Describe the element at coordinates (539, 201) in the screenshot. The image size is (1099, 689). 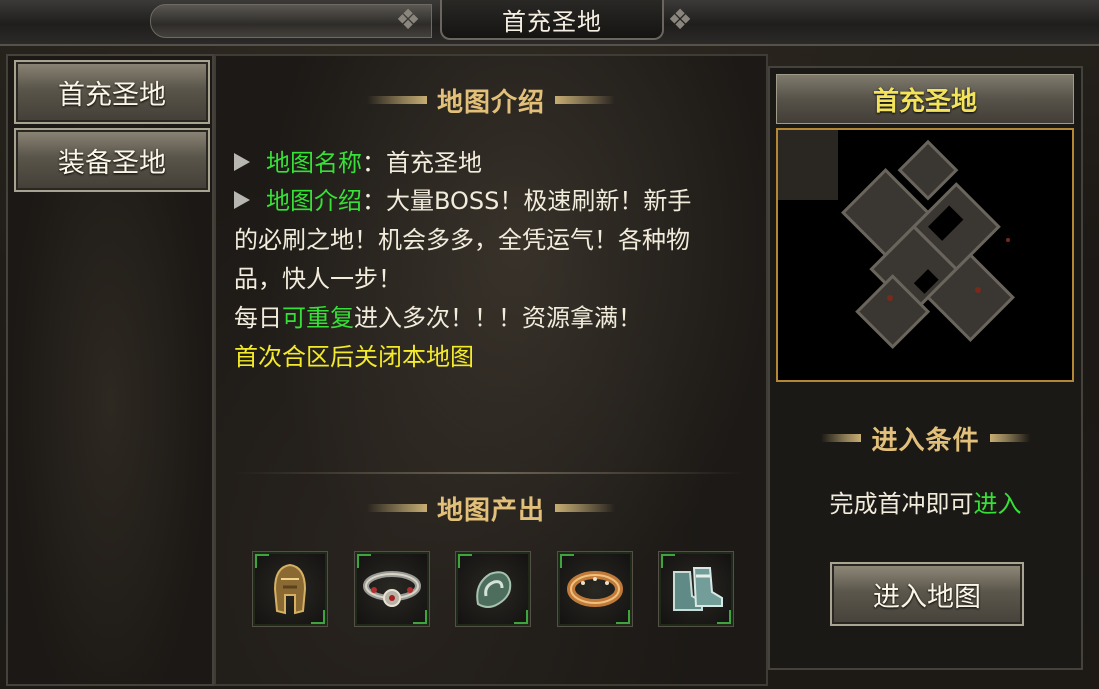
I see `map-intro-line1: 大量BOSS！极速刷新！新手` at that location.